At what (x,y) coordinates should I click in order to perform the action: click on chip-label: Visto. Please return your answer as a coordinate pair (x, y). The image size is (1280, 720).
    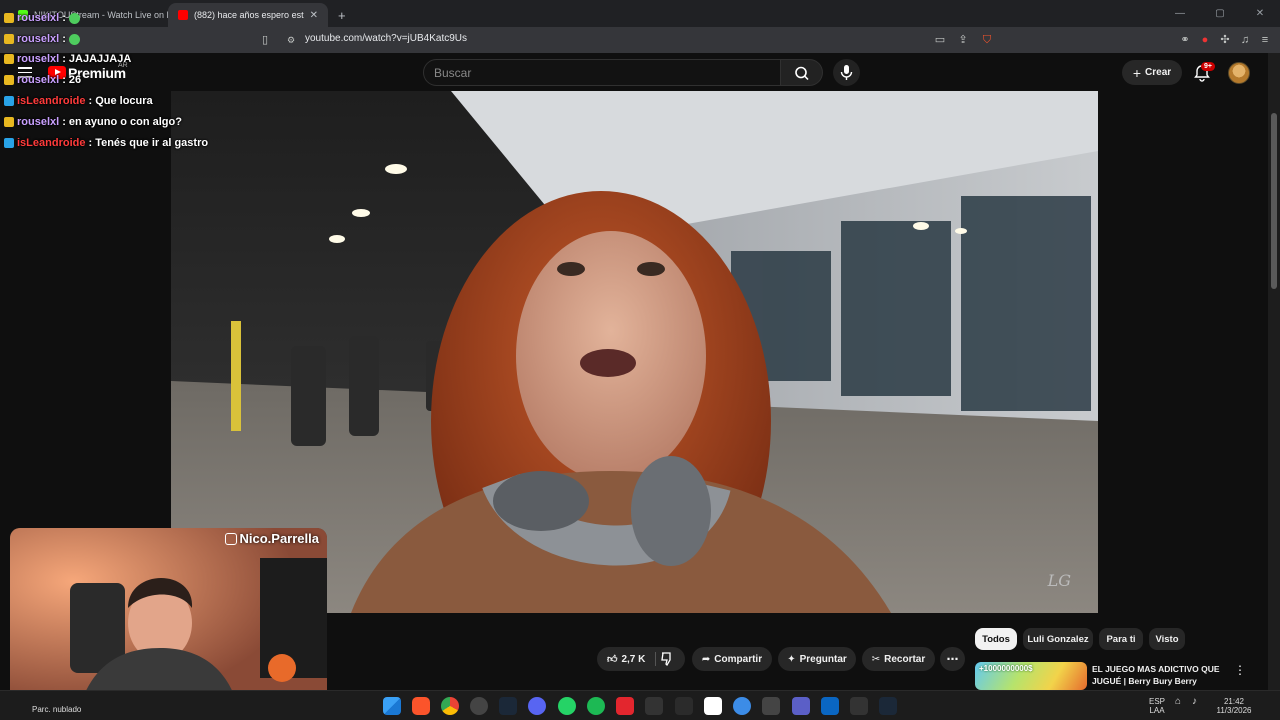
    Looking at the image, I should click on (1167, 639).